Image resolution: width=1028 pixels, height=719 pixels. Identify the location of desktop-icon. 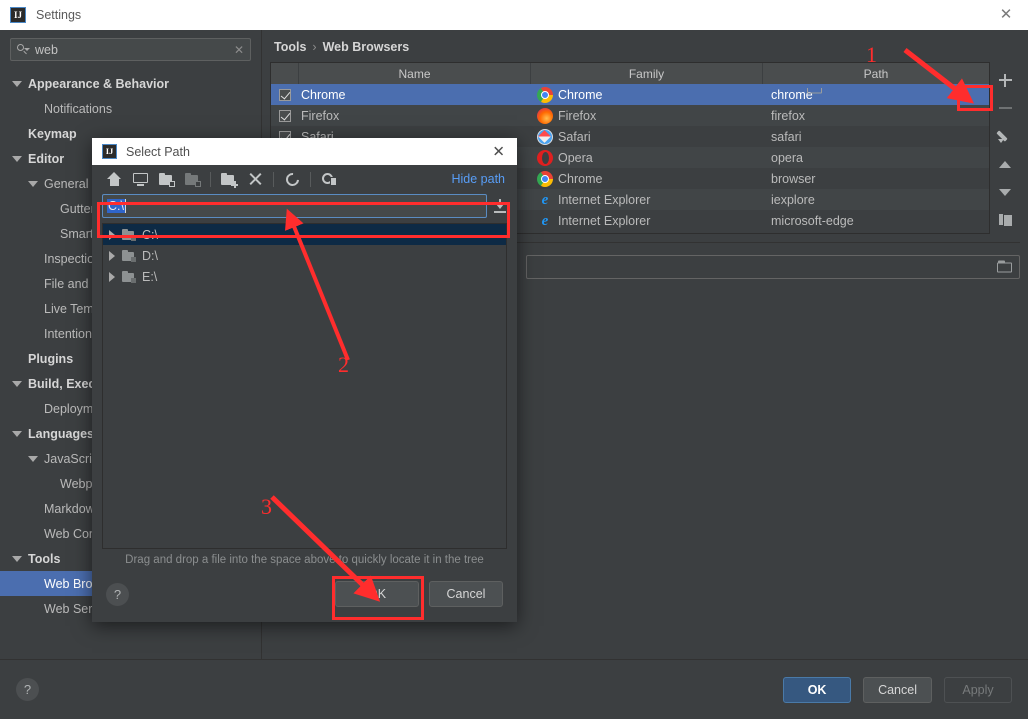
(140, 179).